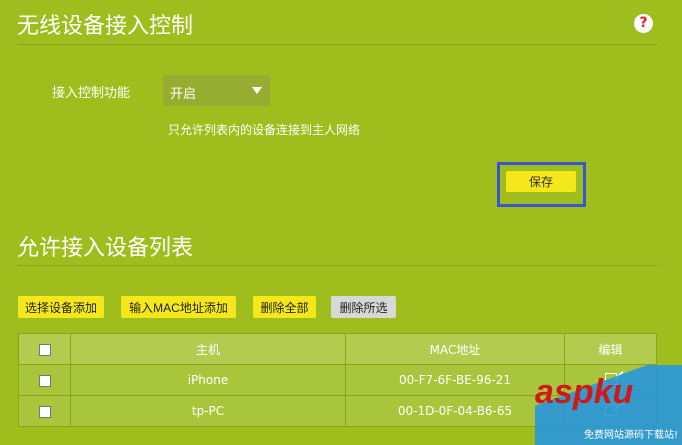  I want to click on mac-cell: 00-F7-6F-BE-96-21, so click(455, 380).